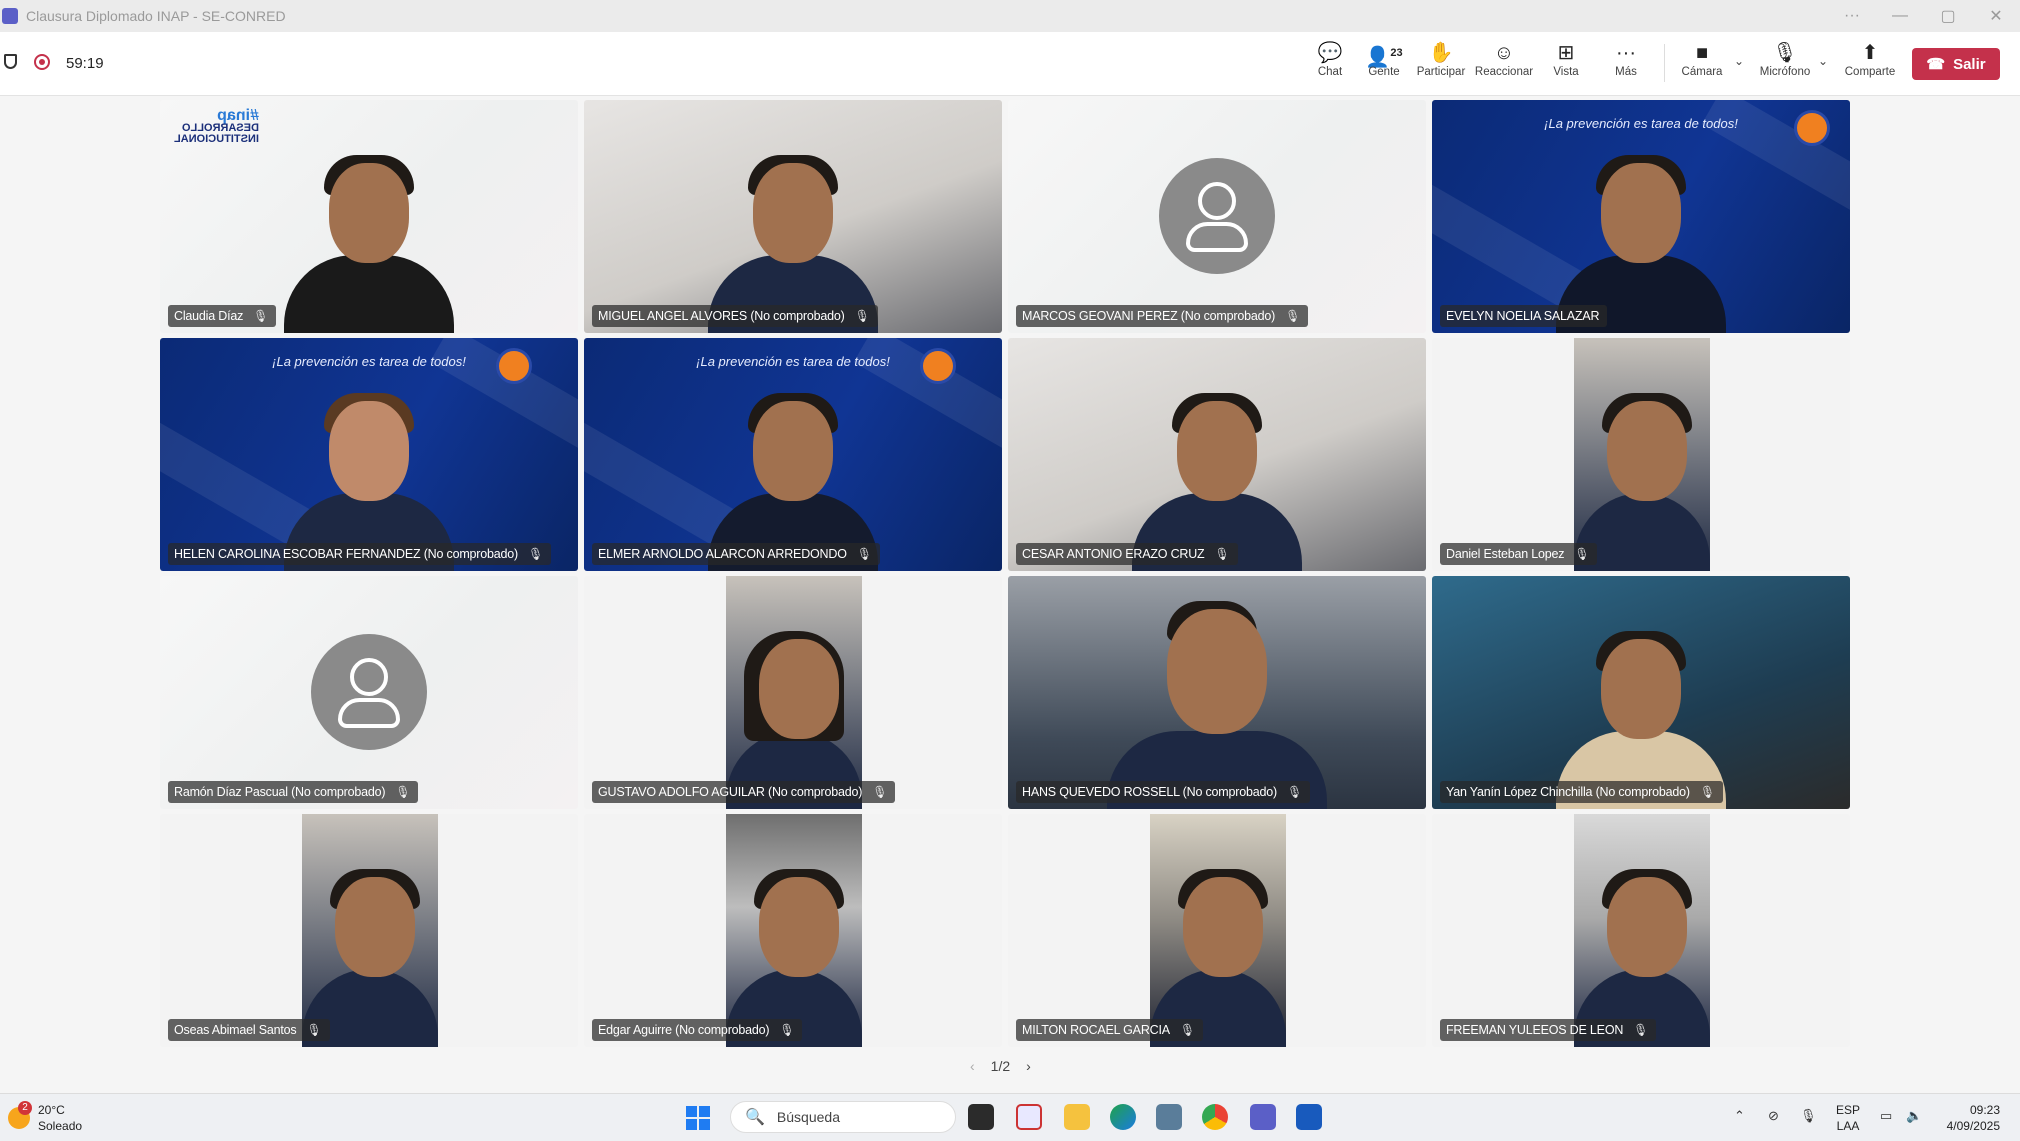 Image resolution: width=2020 pixels, height=1141 pixels. Describe the element at coordinates (42, 62) in the screenshot. I see `recording-icon` at that location.